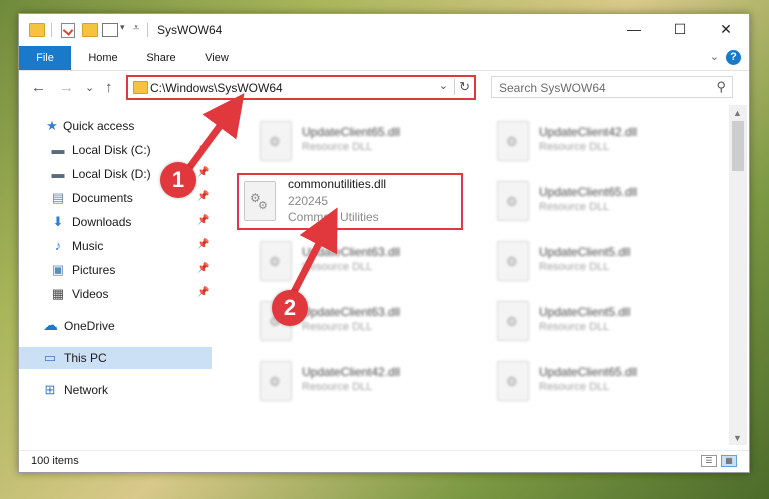  Describe the element at coordinates (115, 358) in the screenshot. I see `sidebar-item-this-pc: ▭ This PC` at that location.